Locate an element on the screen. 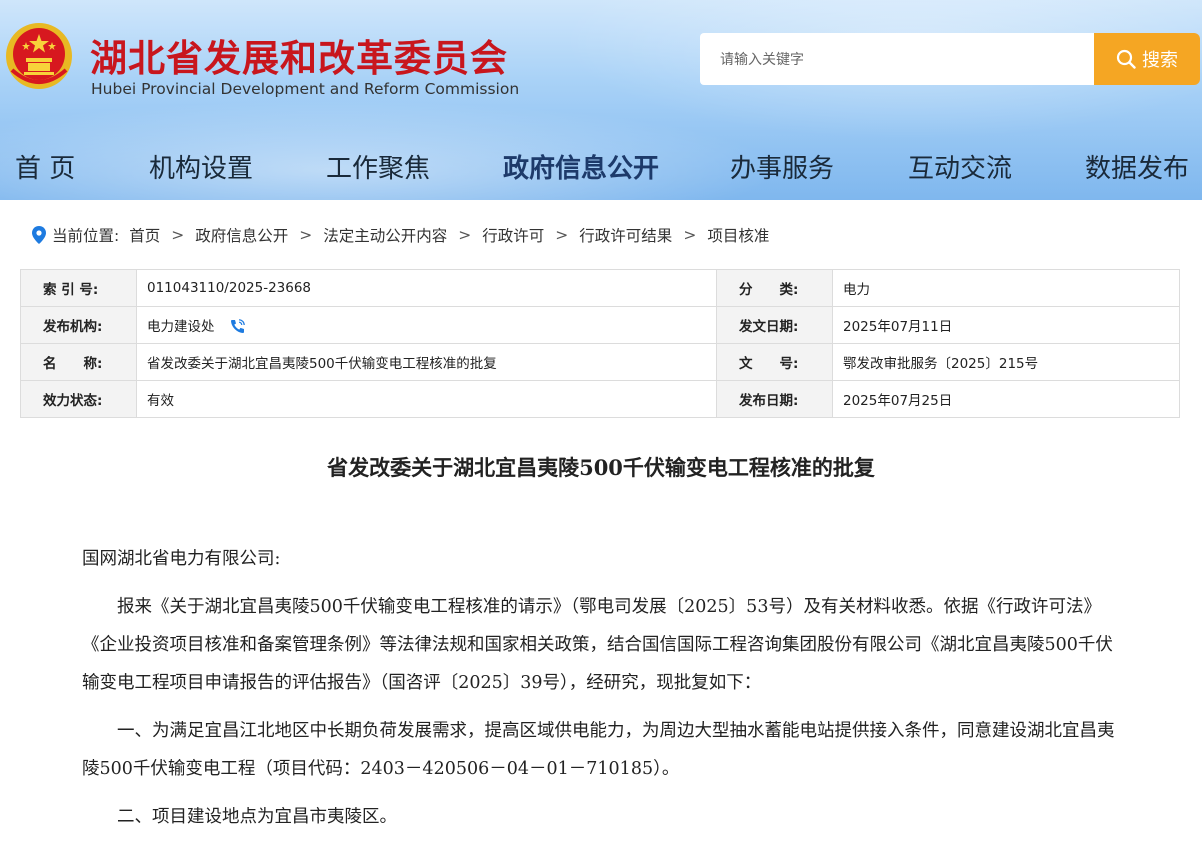 The height and width of the screenshot is (846, 1202). article-title: 省发改委关于湖北宜昌夷陵500千伏输变电工程核准的批复 is located at coordinates (601, 467).